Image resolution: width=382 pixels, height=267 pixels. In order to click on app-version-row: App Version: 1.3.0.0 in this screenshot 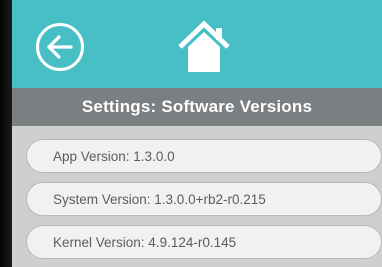, I will do `click(204, 156)`.